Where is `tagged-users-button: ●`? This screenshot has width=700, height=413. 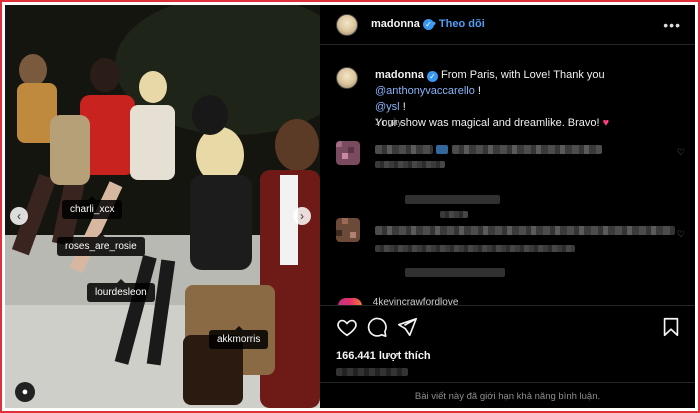
tagged-users-button: ● is located at coordinates (25, 392).